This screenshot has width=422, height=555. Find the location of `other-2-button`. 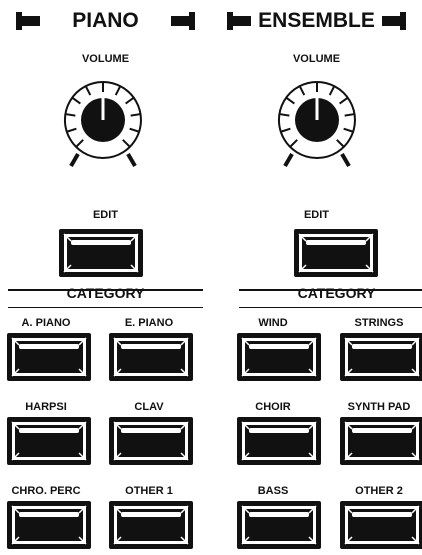

other-2-button is located at coordinates (380, 525).